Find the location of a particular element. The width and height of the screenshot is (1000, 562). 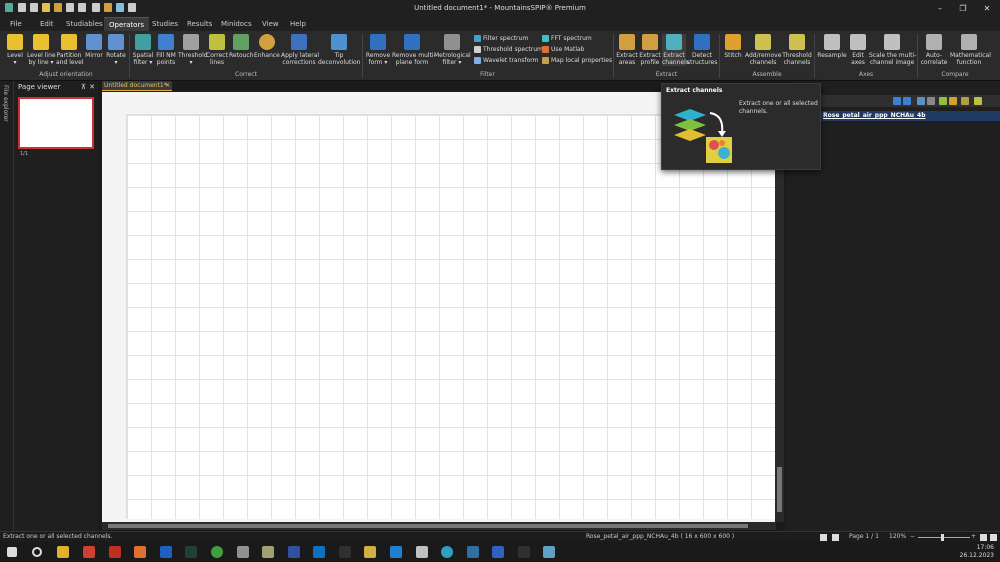

zoom-slider is located at coordinates (944, 537).